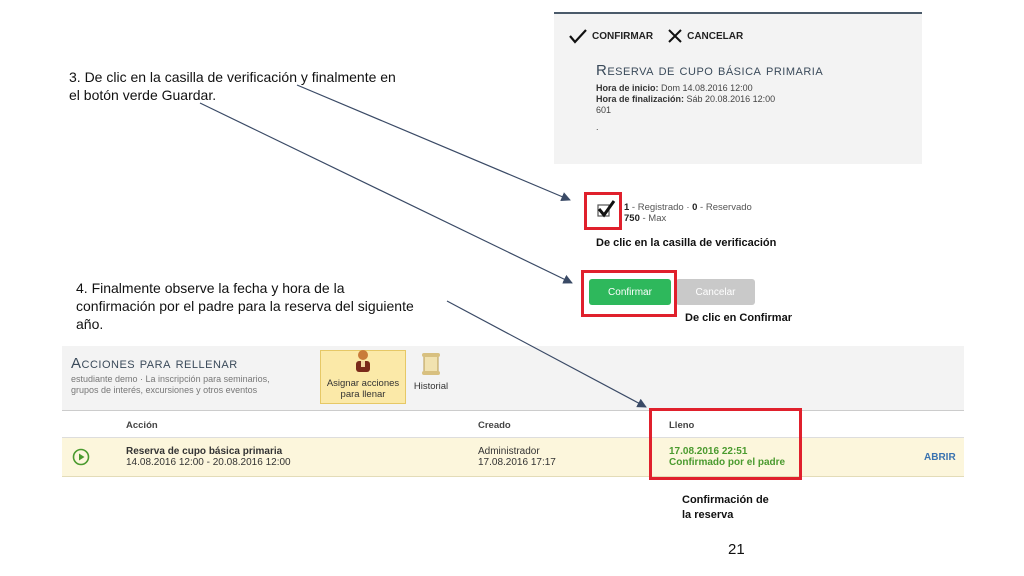 This screenshot has height=576, width=1024. Describe the element at coordinates (738, 318) in the screenshot. I see `confirm-caption: De clic en Confirmar` at that location.